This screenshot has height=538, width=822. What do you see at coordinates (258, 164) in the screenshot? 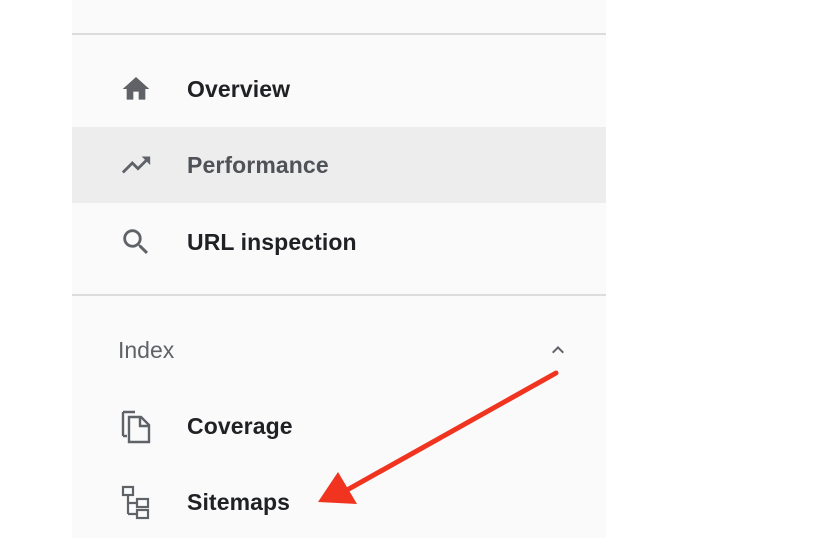
I see `sidebar-item-label: Performance` at bounding box center [258, 164].